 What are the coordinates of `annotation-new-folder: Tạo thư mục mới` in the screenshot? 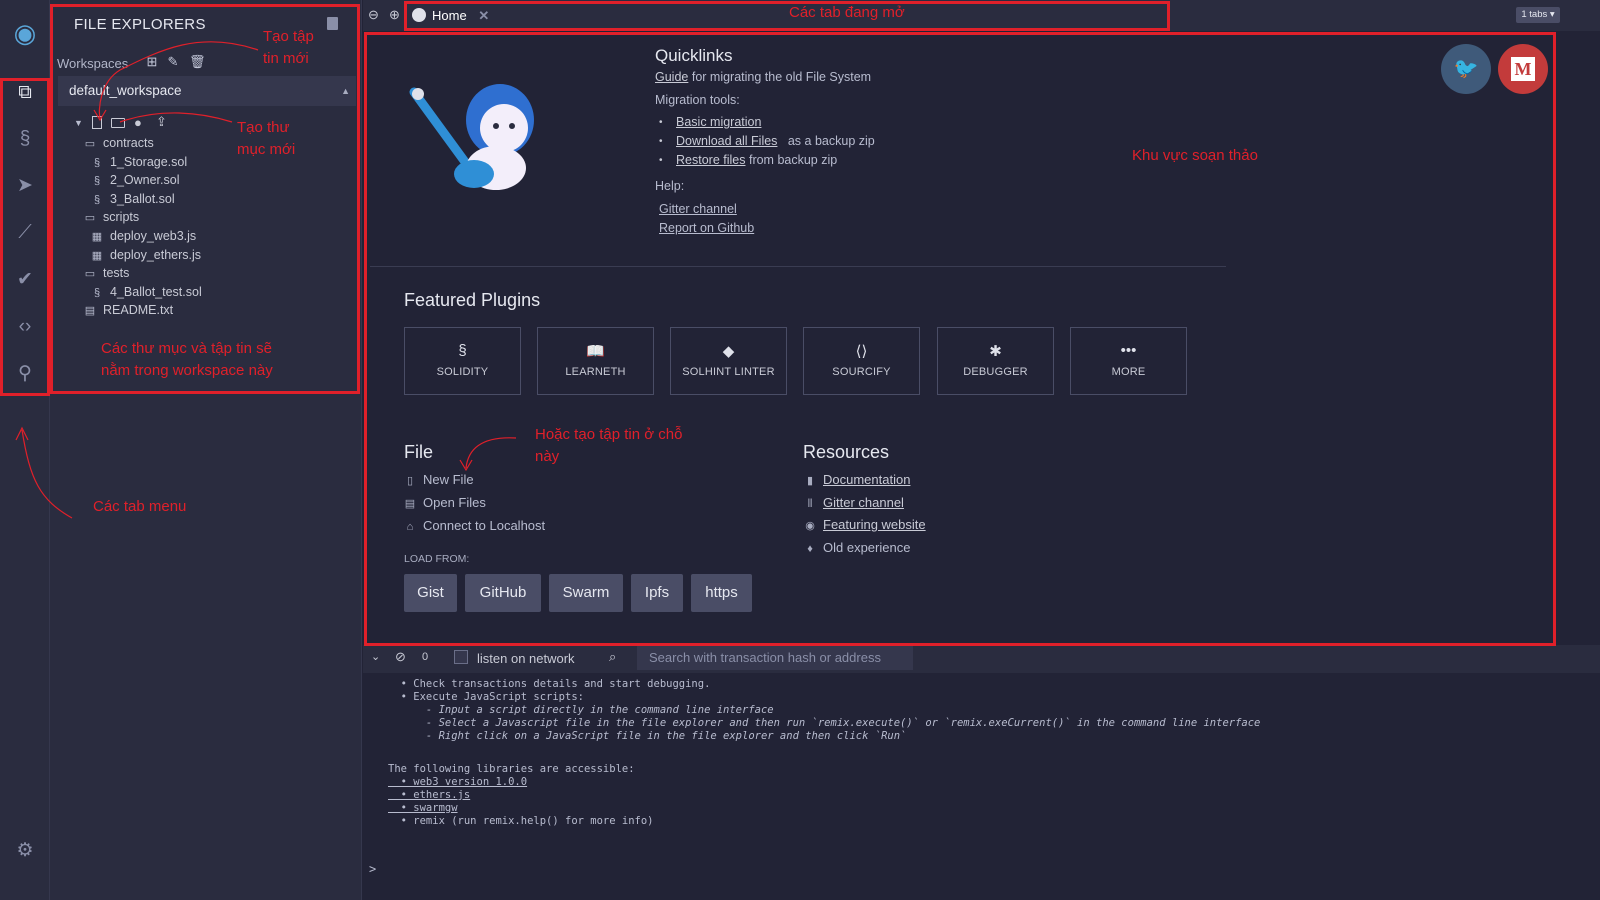 It's located at (266, 138).